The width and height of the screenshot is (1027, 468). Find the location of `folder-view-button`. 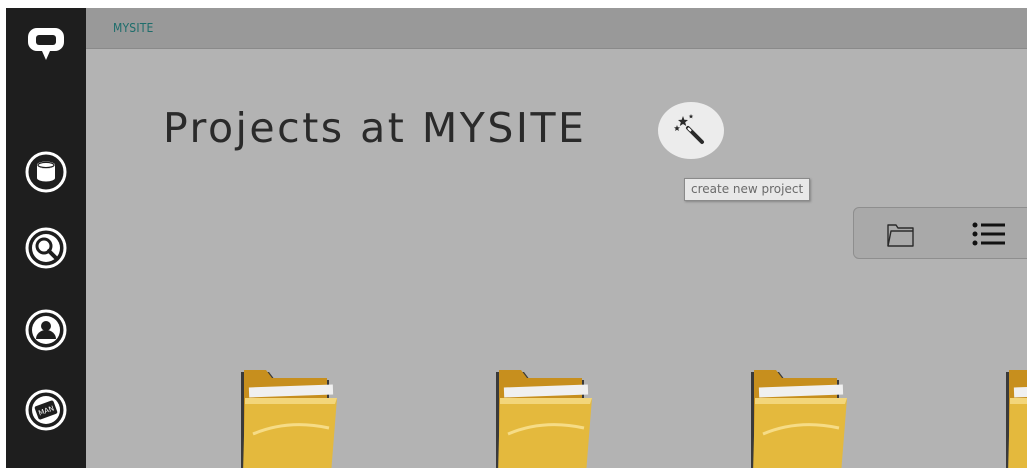

folder-view-button is located at coordinates (901, 234).